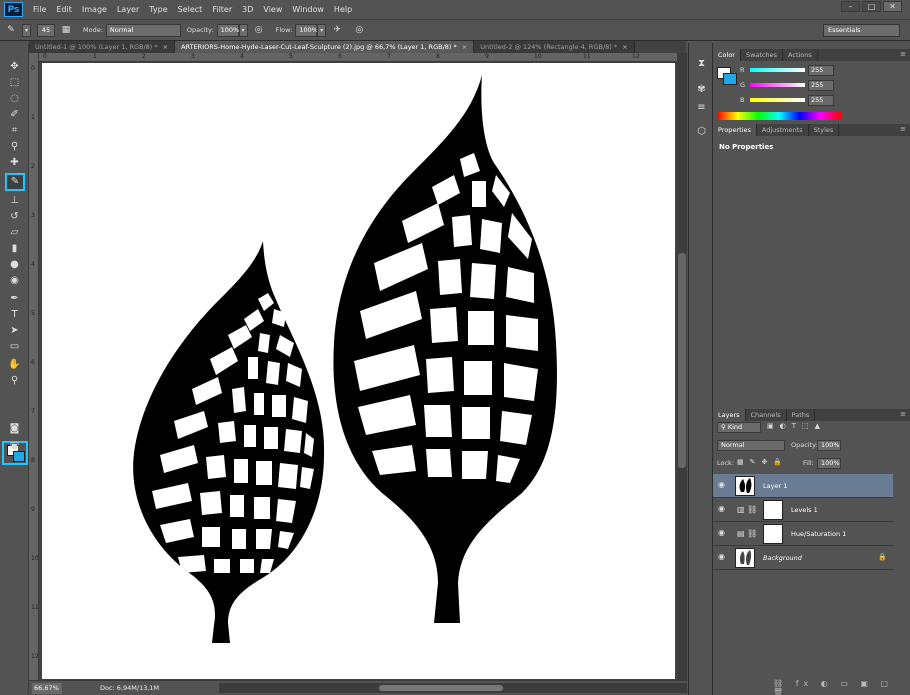 This screenshot has width=910, height=695. I want to click on move-tool-icon: ✥, so click(14, 66).